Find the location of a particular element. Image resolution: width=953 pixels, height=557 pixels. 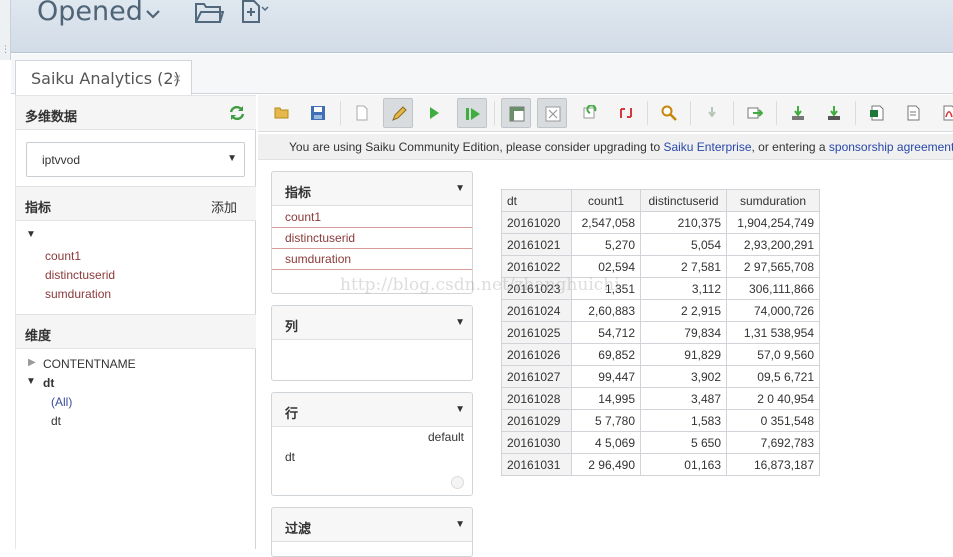

row-header-cell: 20161029 is located at coordinates (536, 420).